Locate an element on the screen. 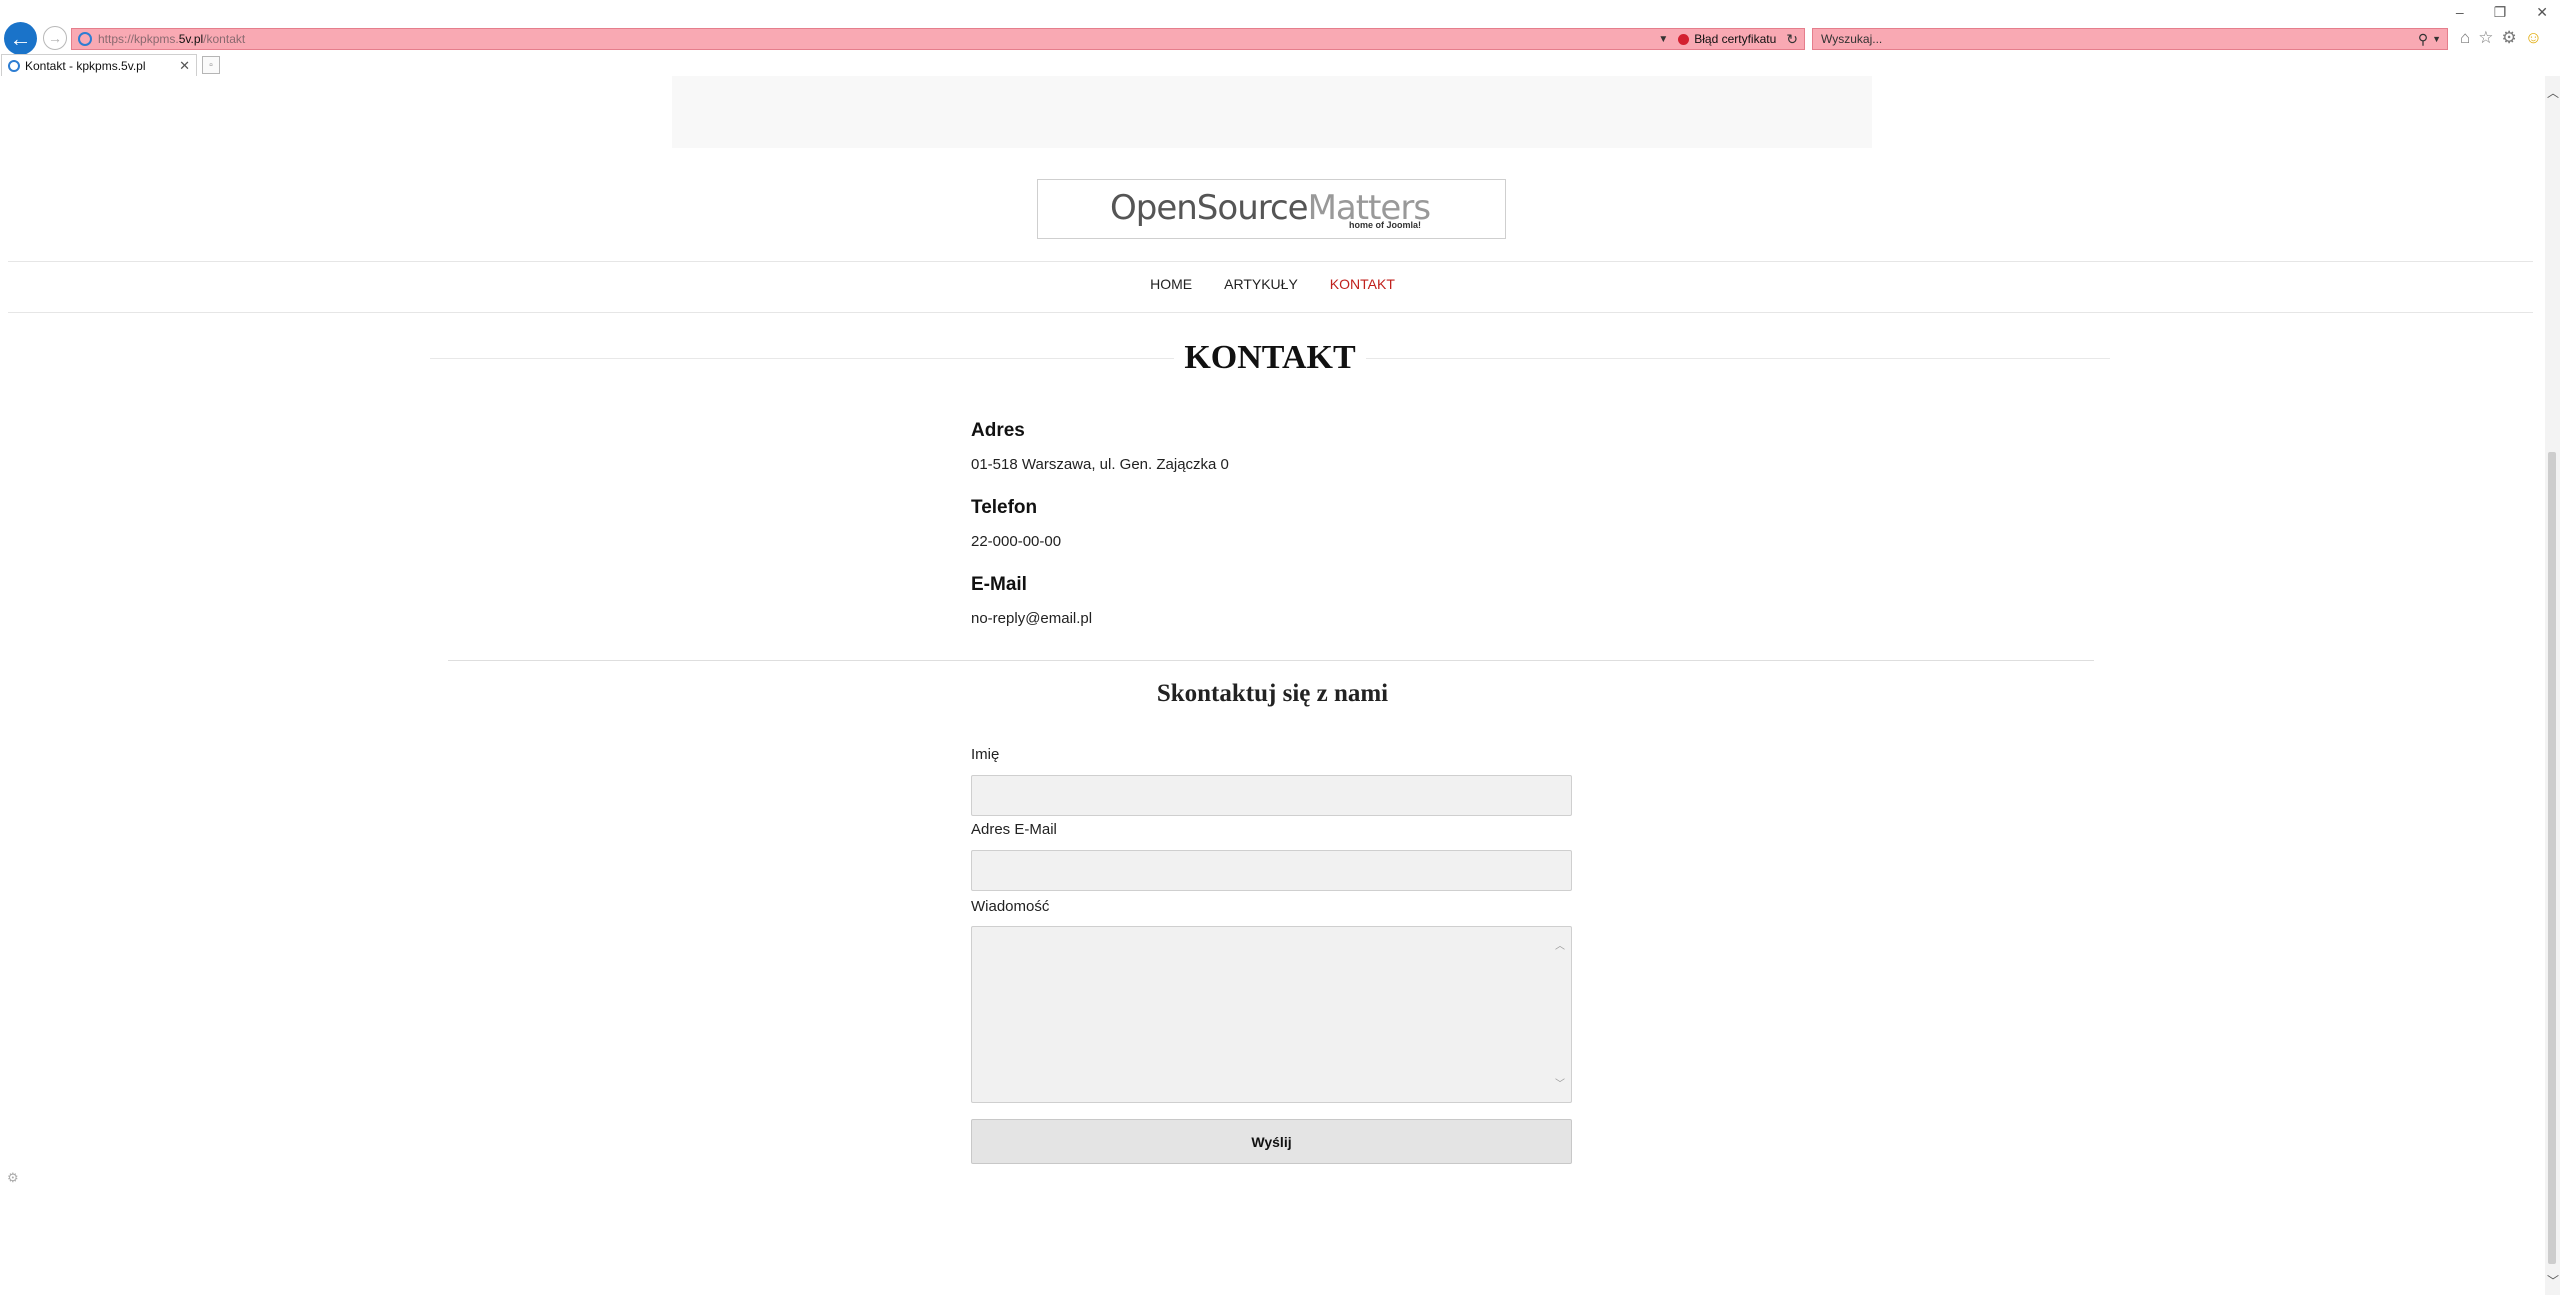 This screenshot has width=2560, height=1295. back-button: ← is located at coordinates (20, 38).